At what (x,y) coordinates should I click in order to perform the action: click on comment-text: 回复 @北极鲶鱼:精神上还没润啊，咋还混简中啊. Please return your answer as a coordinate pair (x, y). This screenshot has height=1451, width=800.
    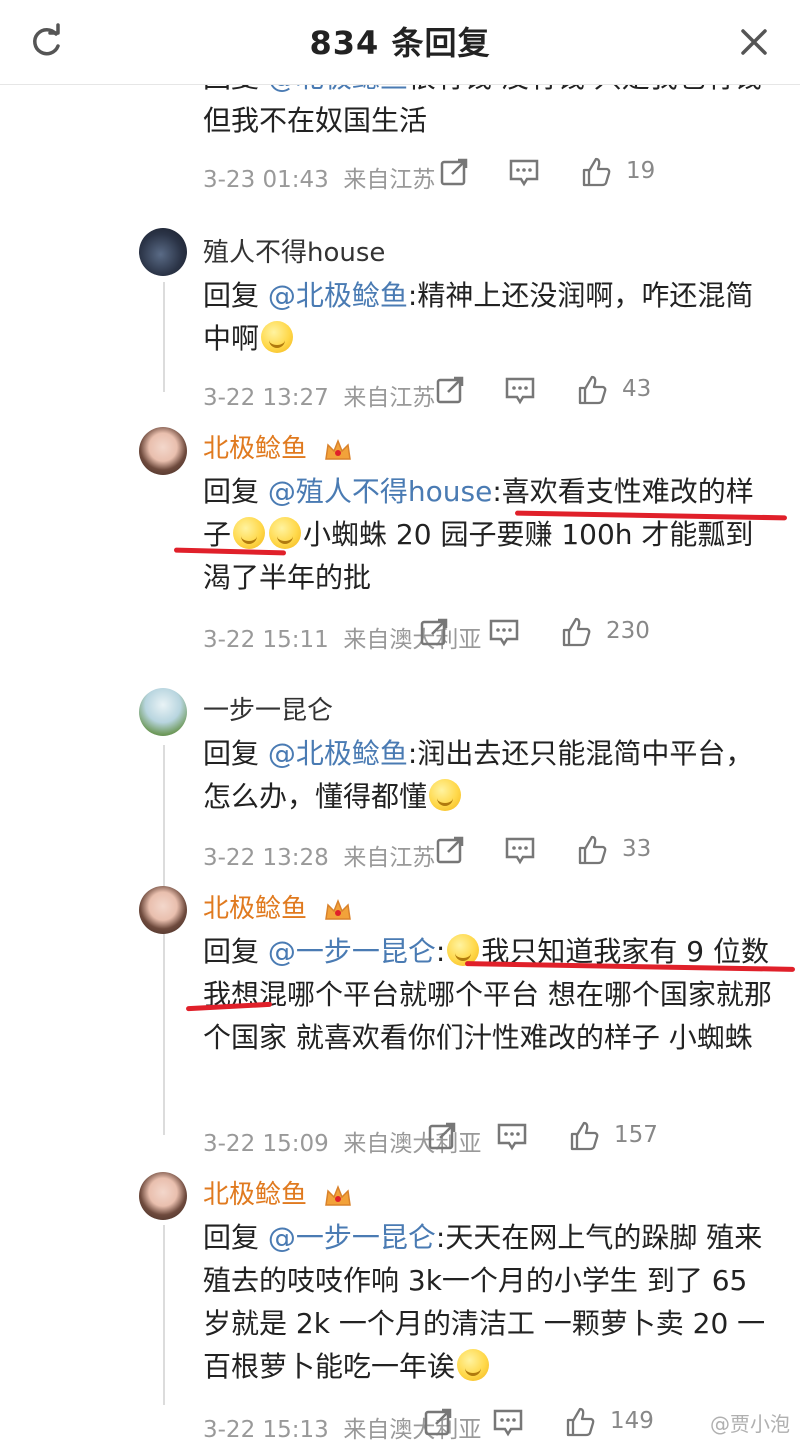
    Looking at the image, I should click on (478, 317).